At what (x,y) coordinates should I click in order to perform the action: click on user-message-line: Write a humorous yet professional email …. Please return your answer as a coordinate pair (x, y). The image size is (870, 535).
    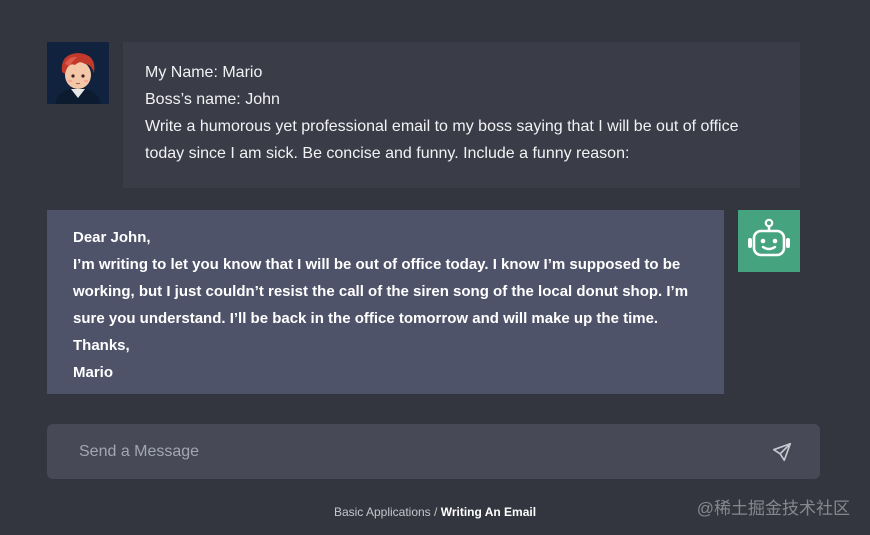
    Looking at the image, I should click on (442, 126).